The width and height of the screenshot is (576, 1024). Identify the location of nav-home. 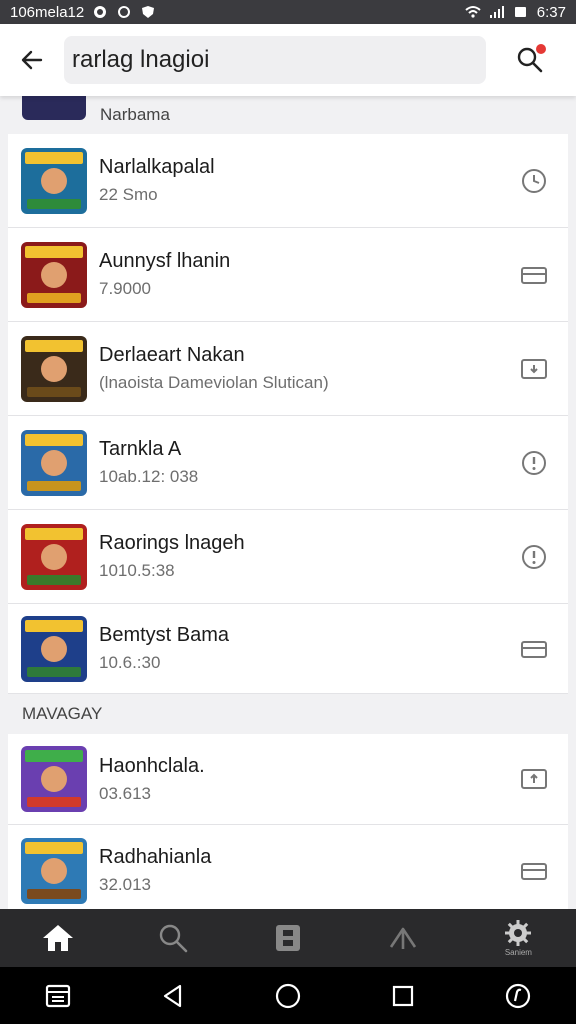
(57, 938).